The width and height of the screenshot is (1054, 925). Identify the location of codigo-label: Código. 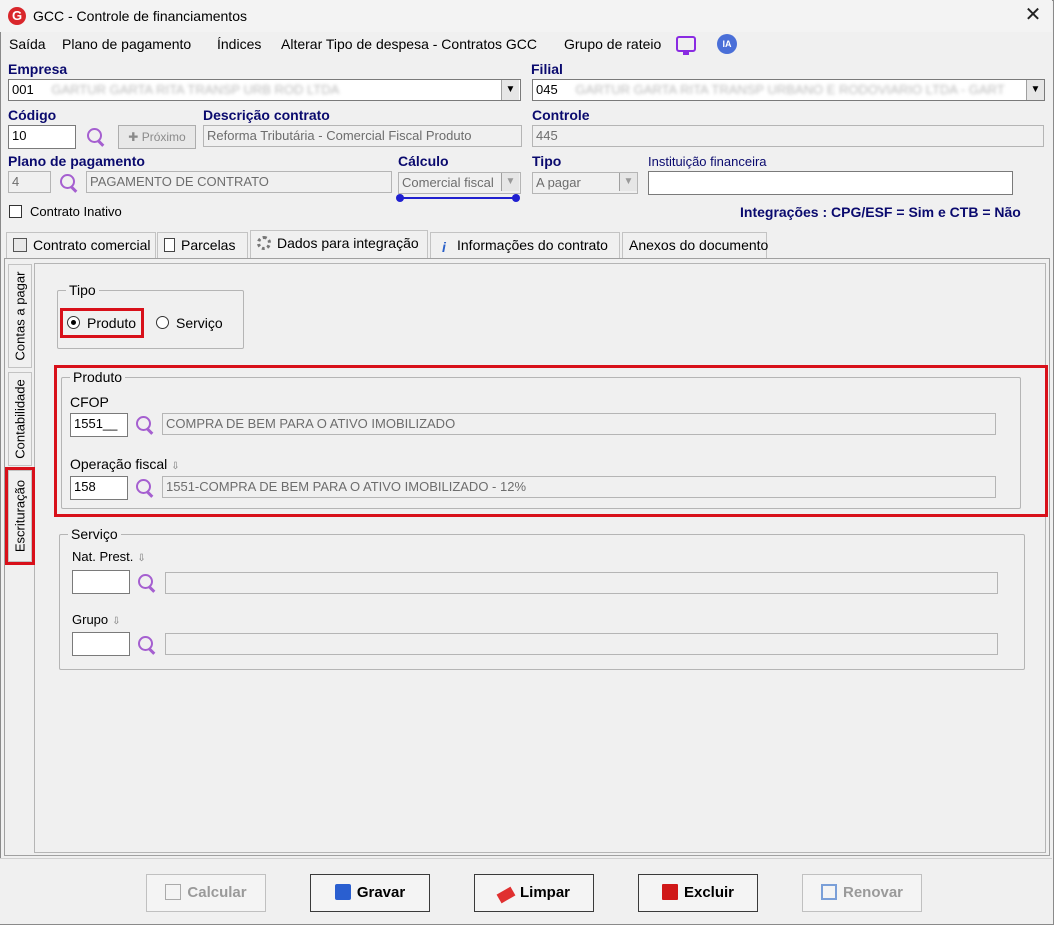
(32, 115).